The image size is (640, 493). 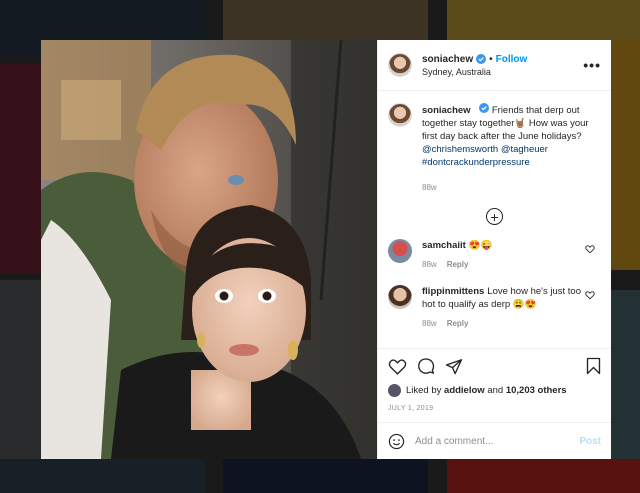 I want to click on hashtag-link: #dontcrackunderpressure, so click(x=476, y=162).